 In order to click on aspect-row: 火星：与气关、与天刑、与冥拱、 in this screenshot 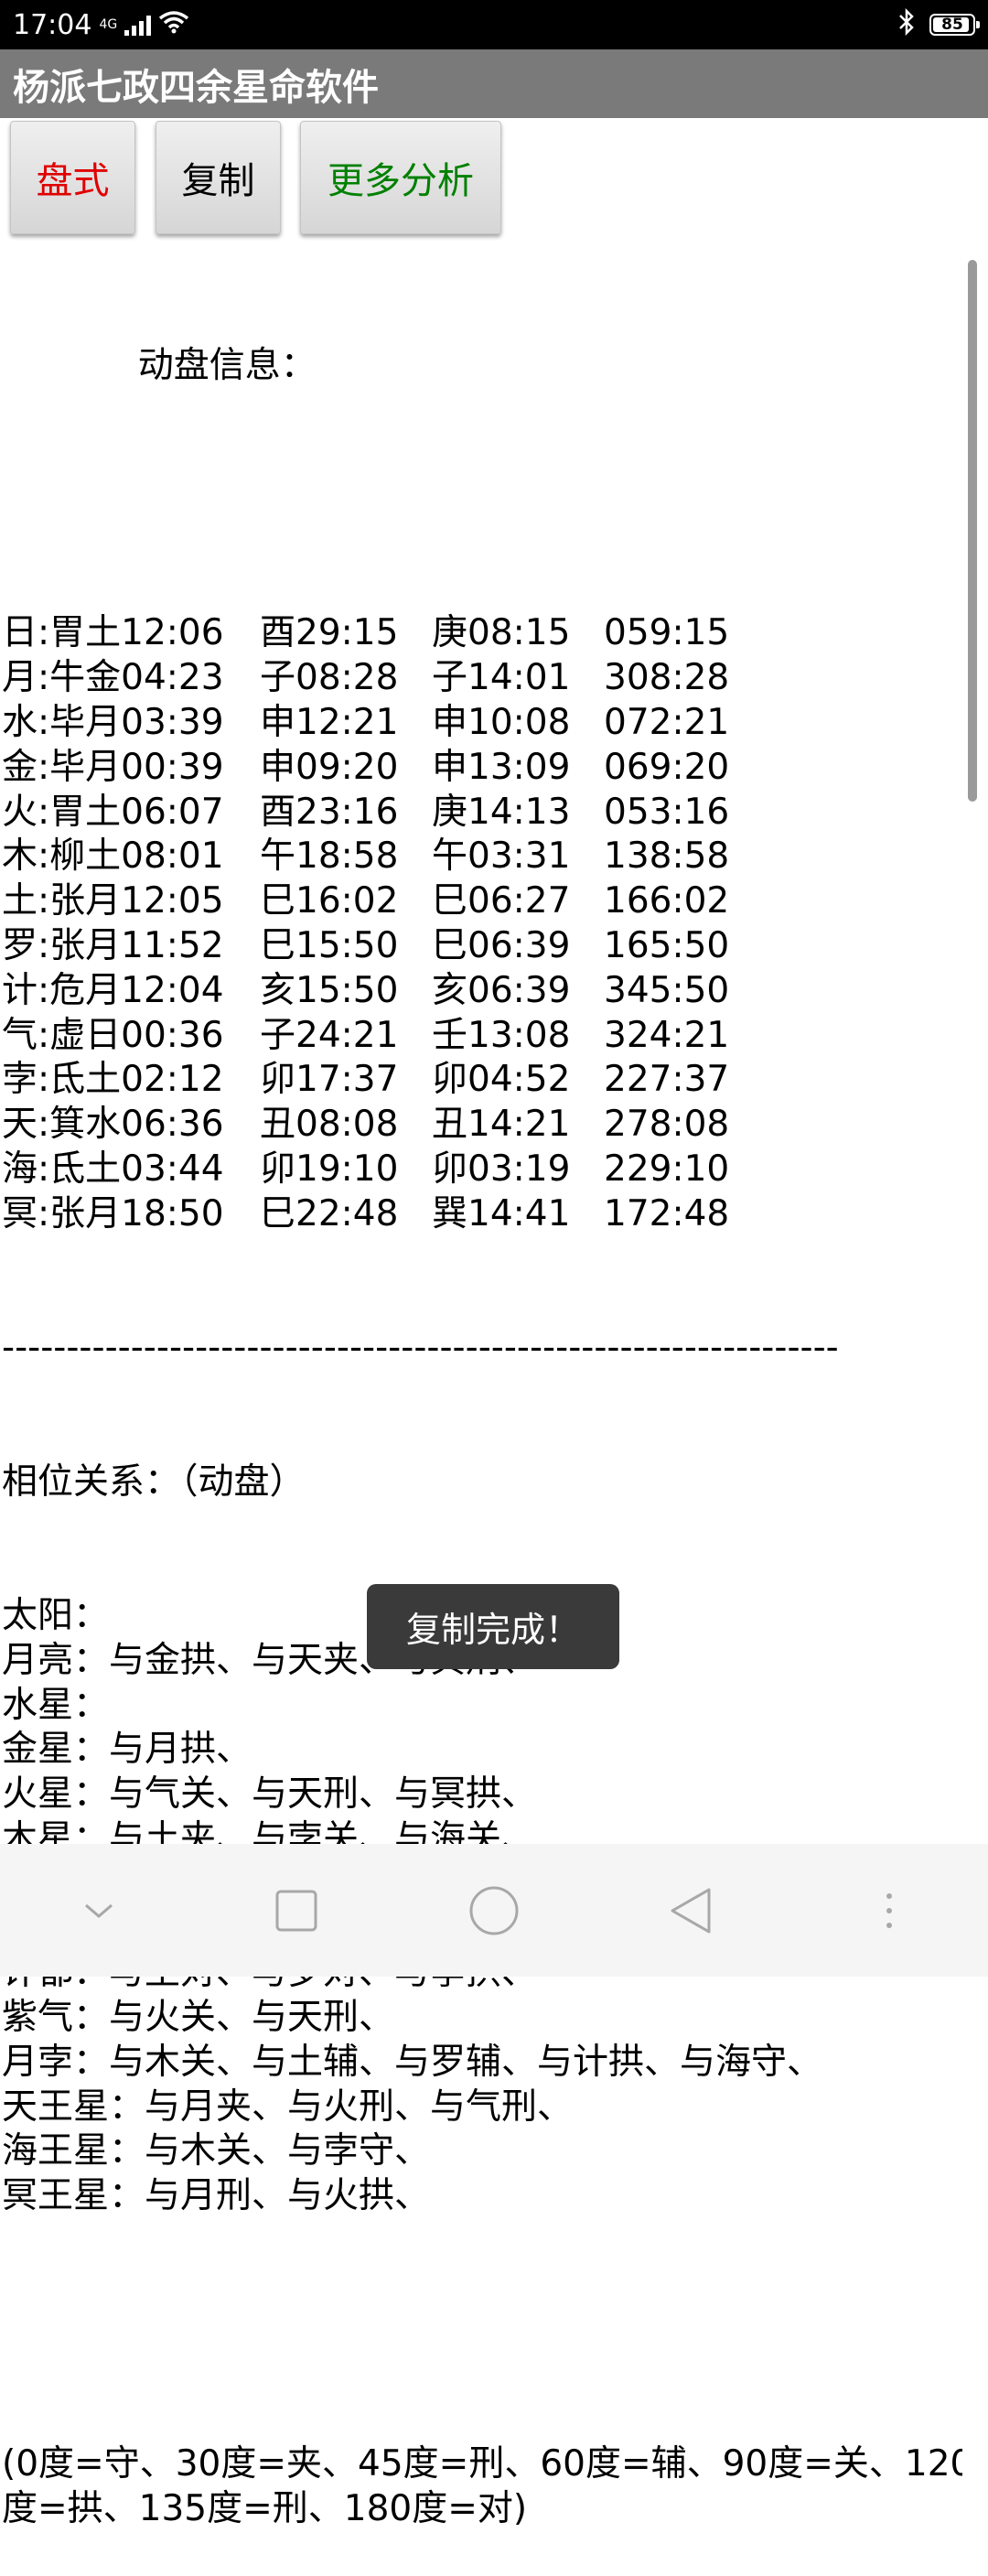, I will do `click(270, 1794)`.